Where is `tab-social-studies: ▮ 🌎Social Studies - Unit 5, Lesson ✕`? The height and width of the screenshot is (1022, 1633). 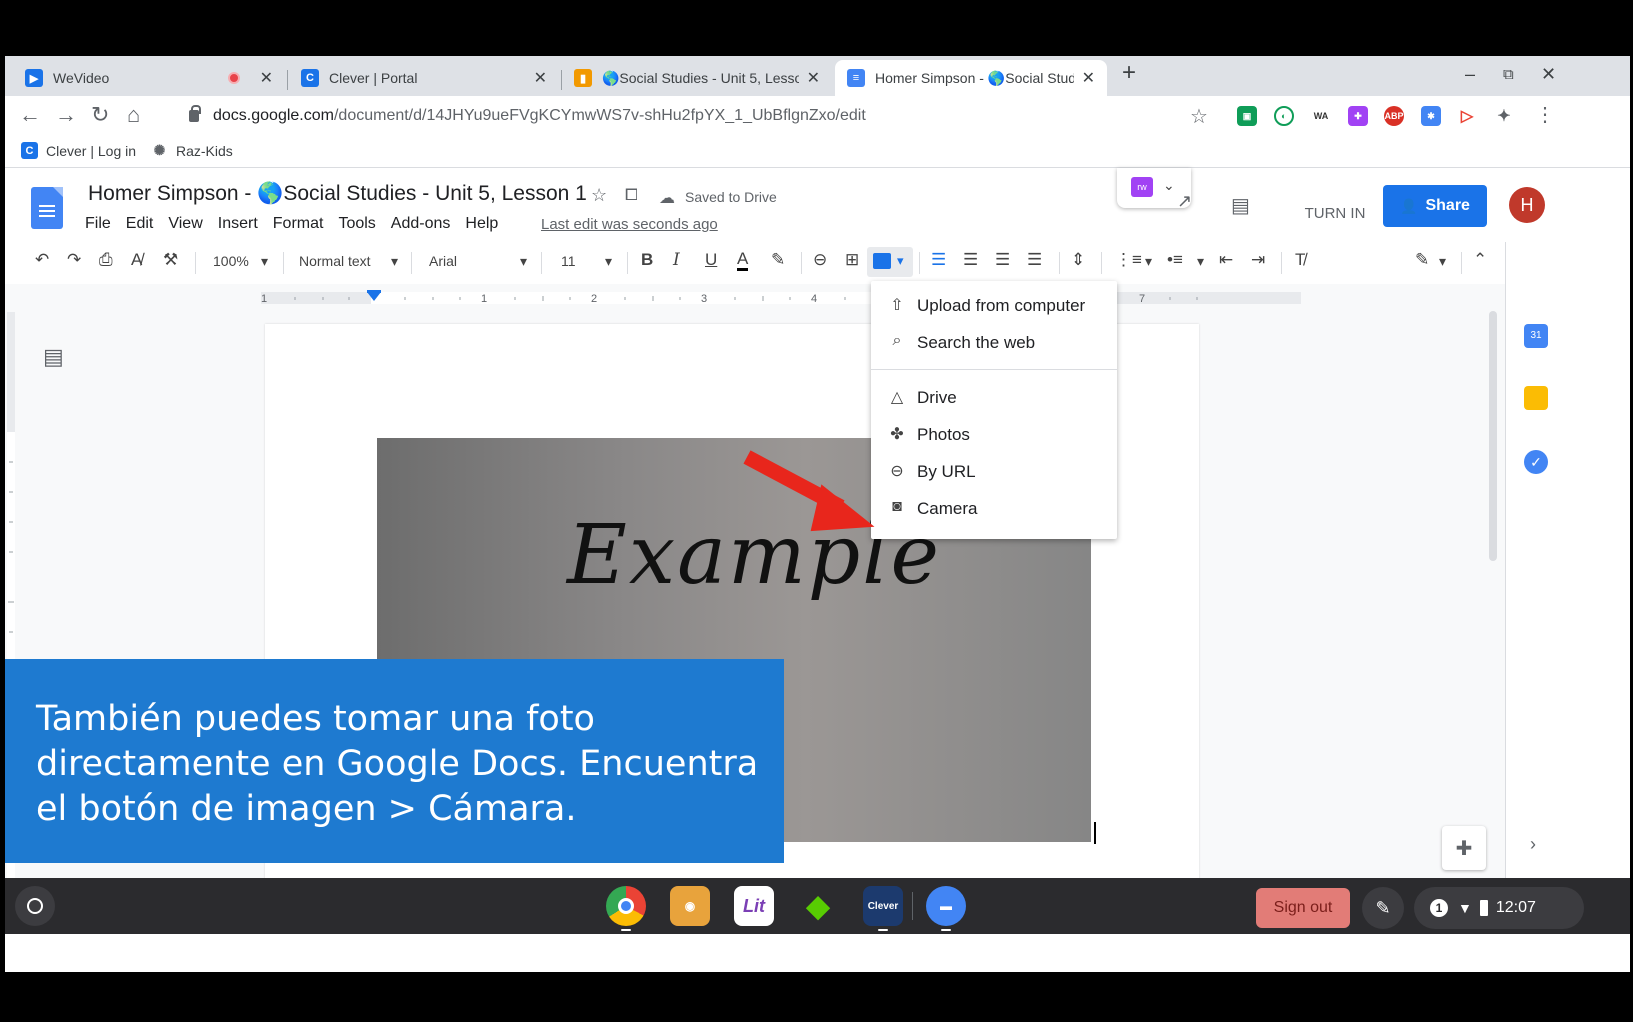 tab-social-studies: ▮ 🌎Social Studies - Unit 5, Lesson ✕ is located at coordinates (697, 78).